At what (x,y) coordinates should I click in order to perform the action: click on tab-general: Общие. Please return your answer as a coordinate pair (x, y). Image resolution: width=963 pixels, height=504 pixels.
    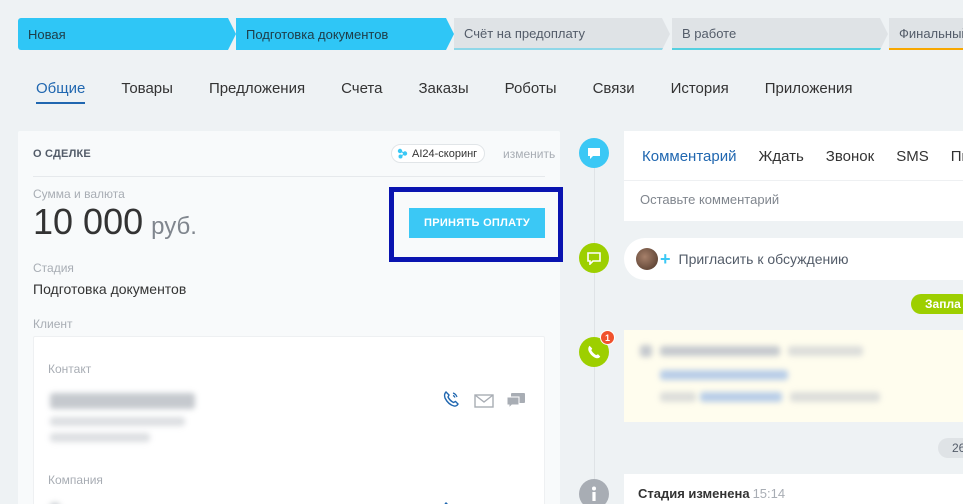
    Looking at the image, I should click on (61, 92).